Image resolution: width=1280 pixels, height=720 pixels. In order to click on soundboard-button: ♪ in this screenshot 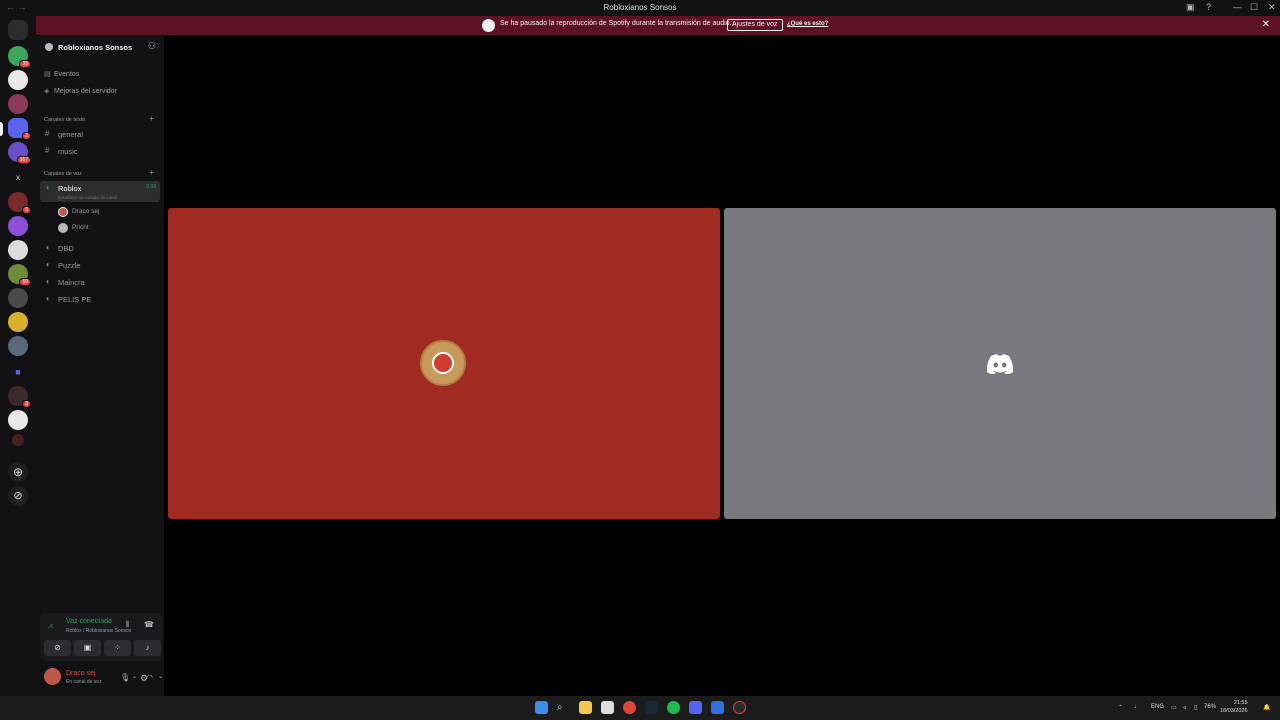, I will do `click(147, 648)`.